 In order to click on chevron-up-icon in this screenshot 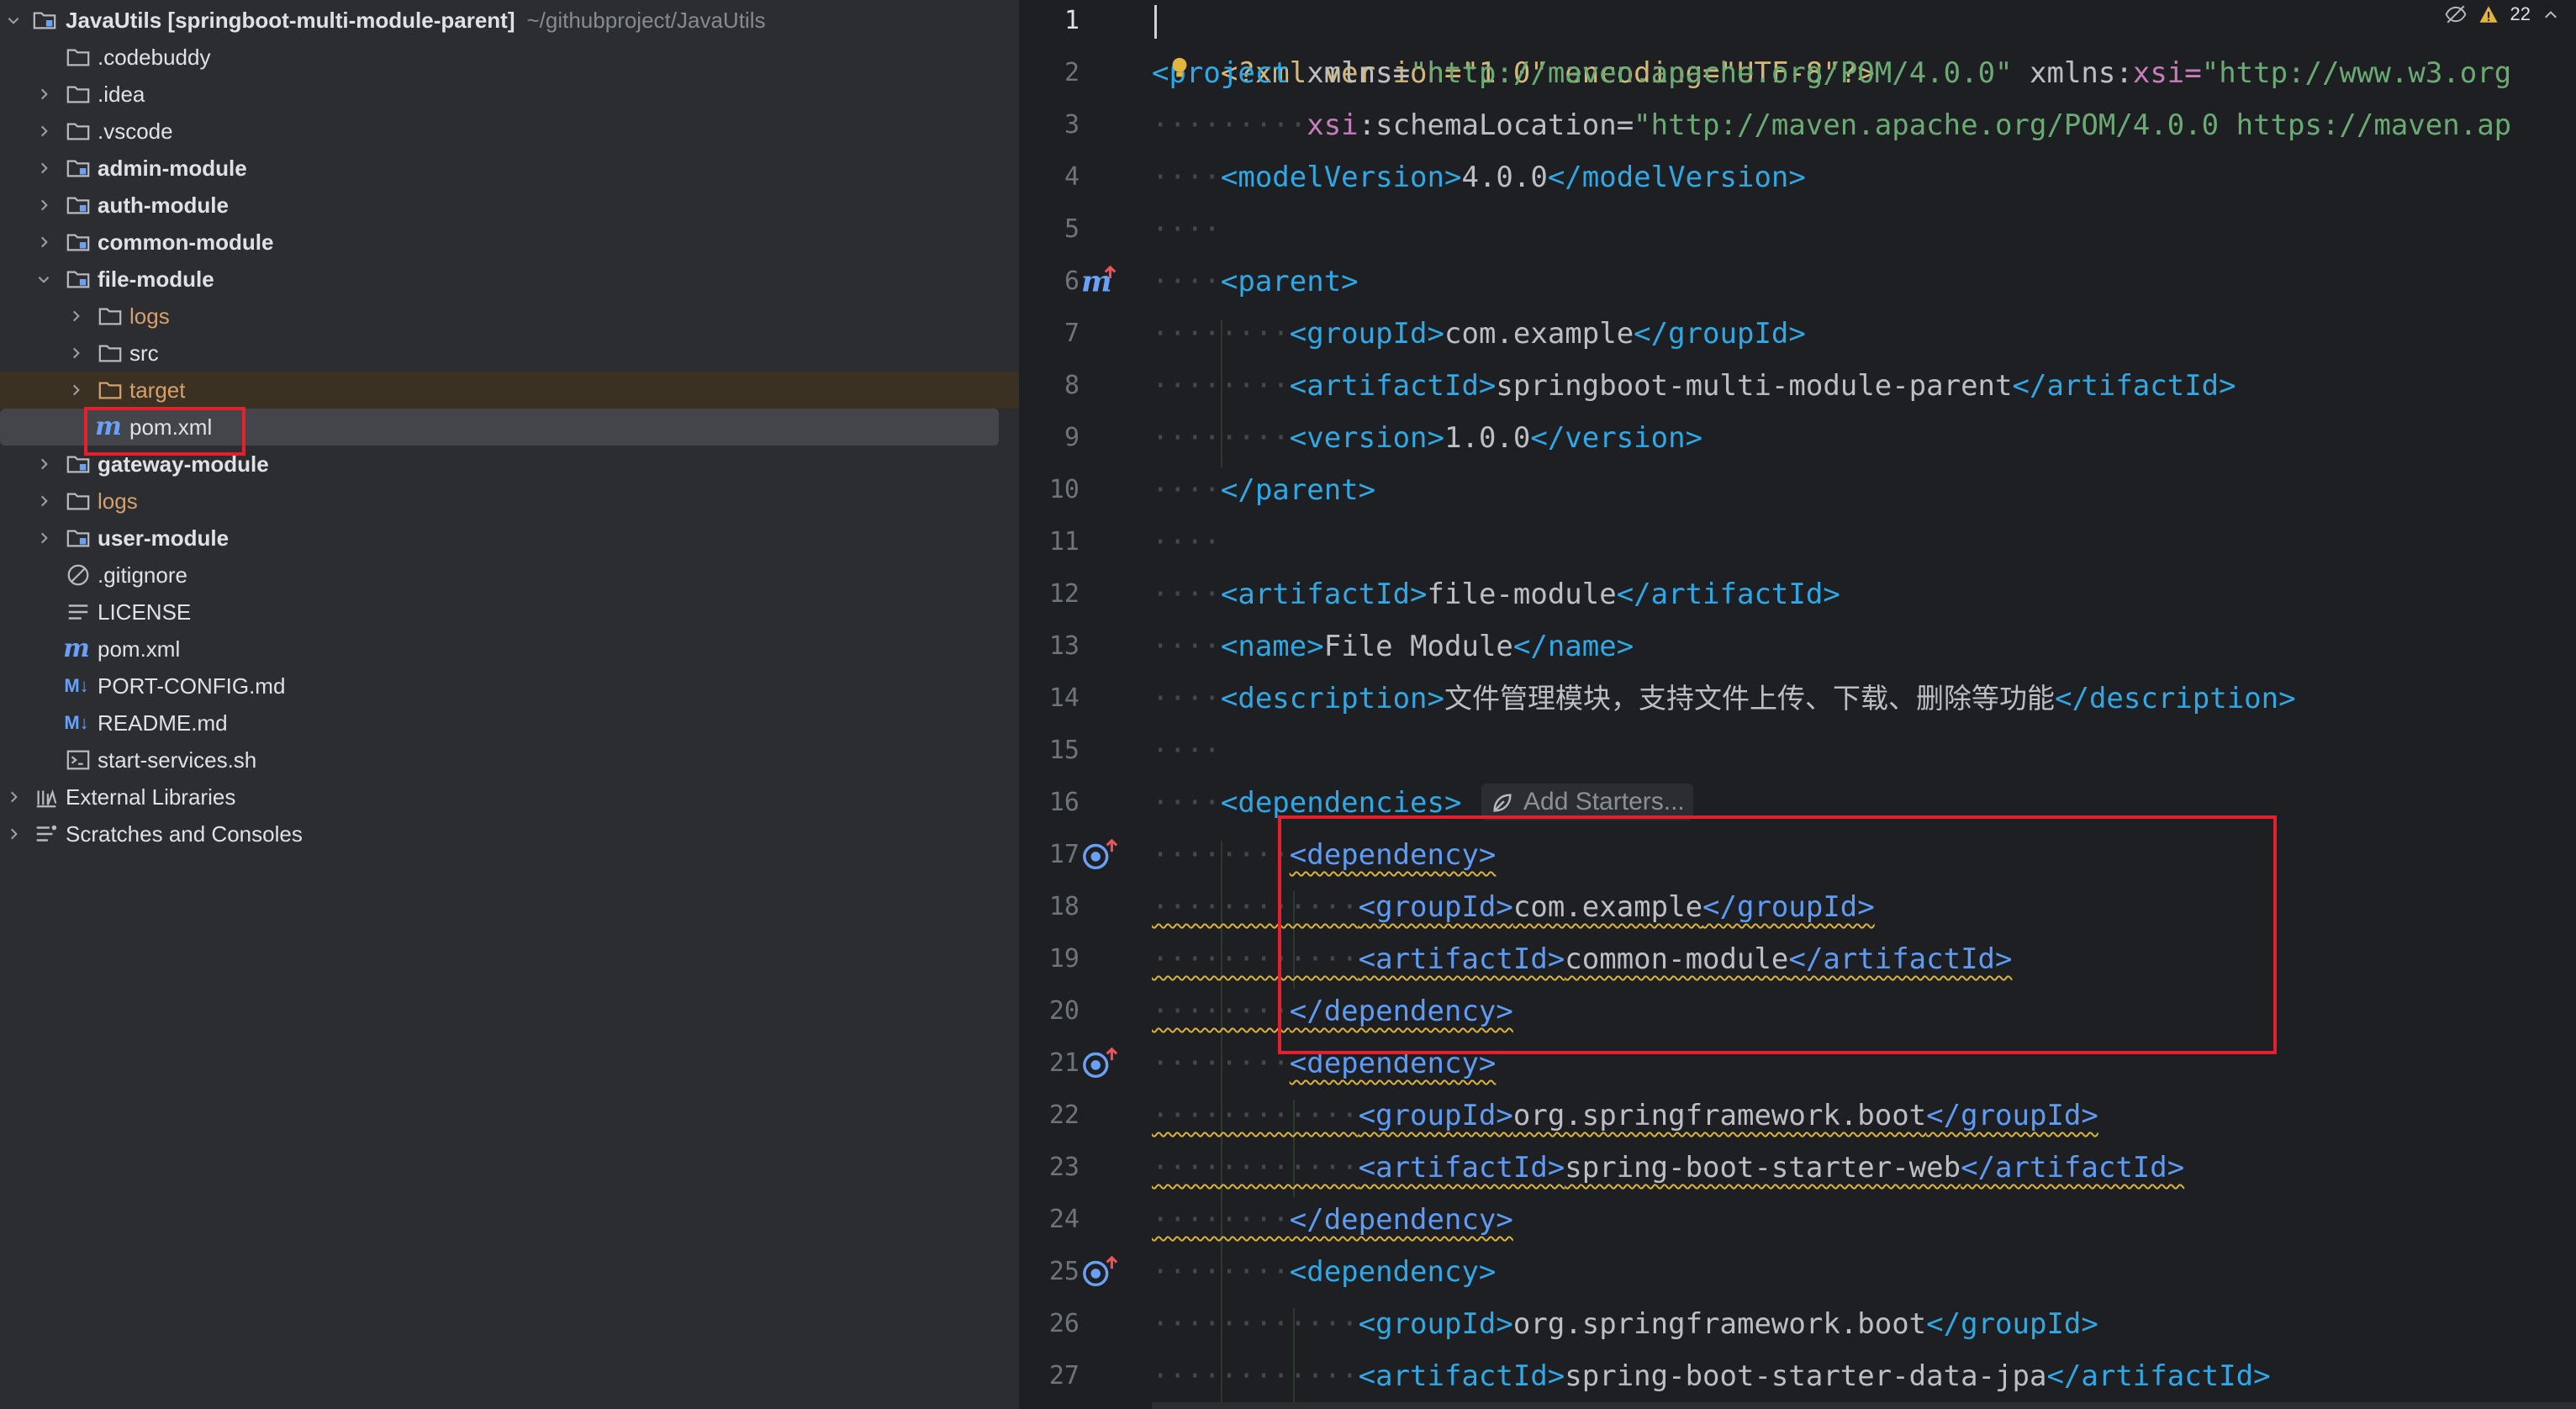, I will do `click(2550, 14)`.